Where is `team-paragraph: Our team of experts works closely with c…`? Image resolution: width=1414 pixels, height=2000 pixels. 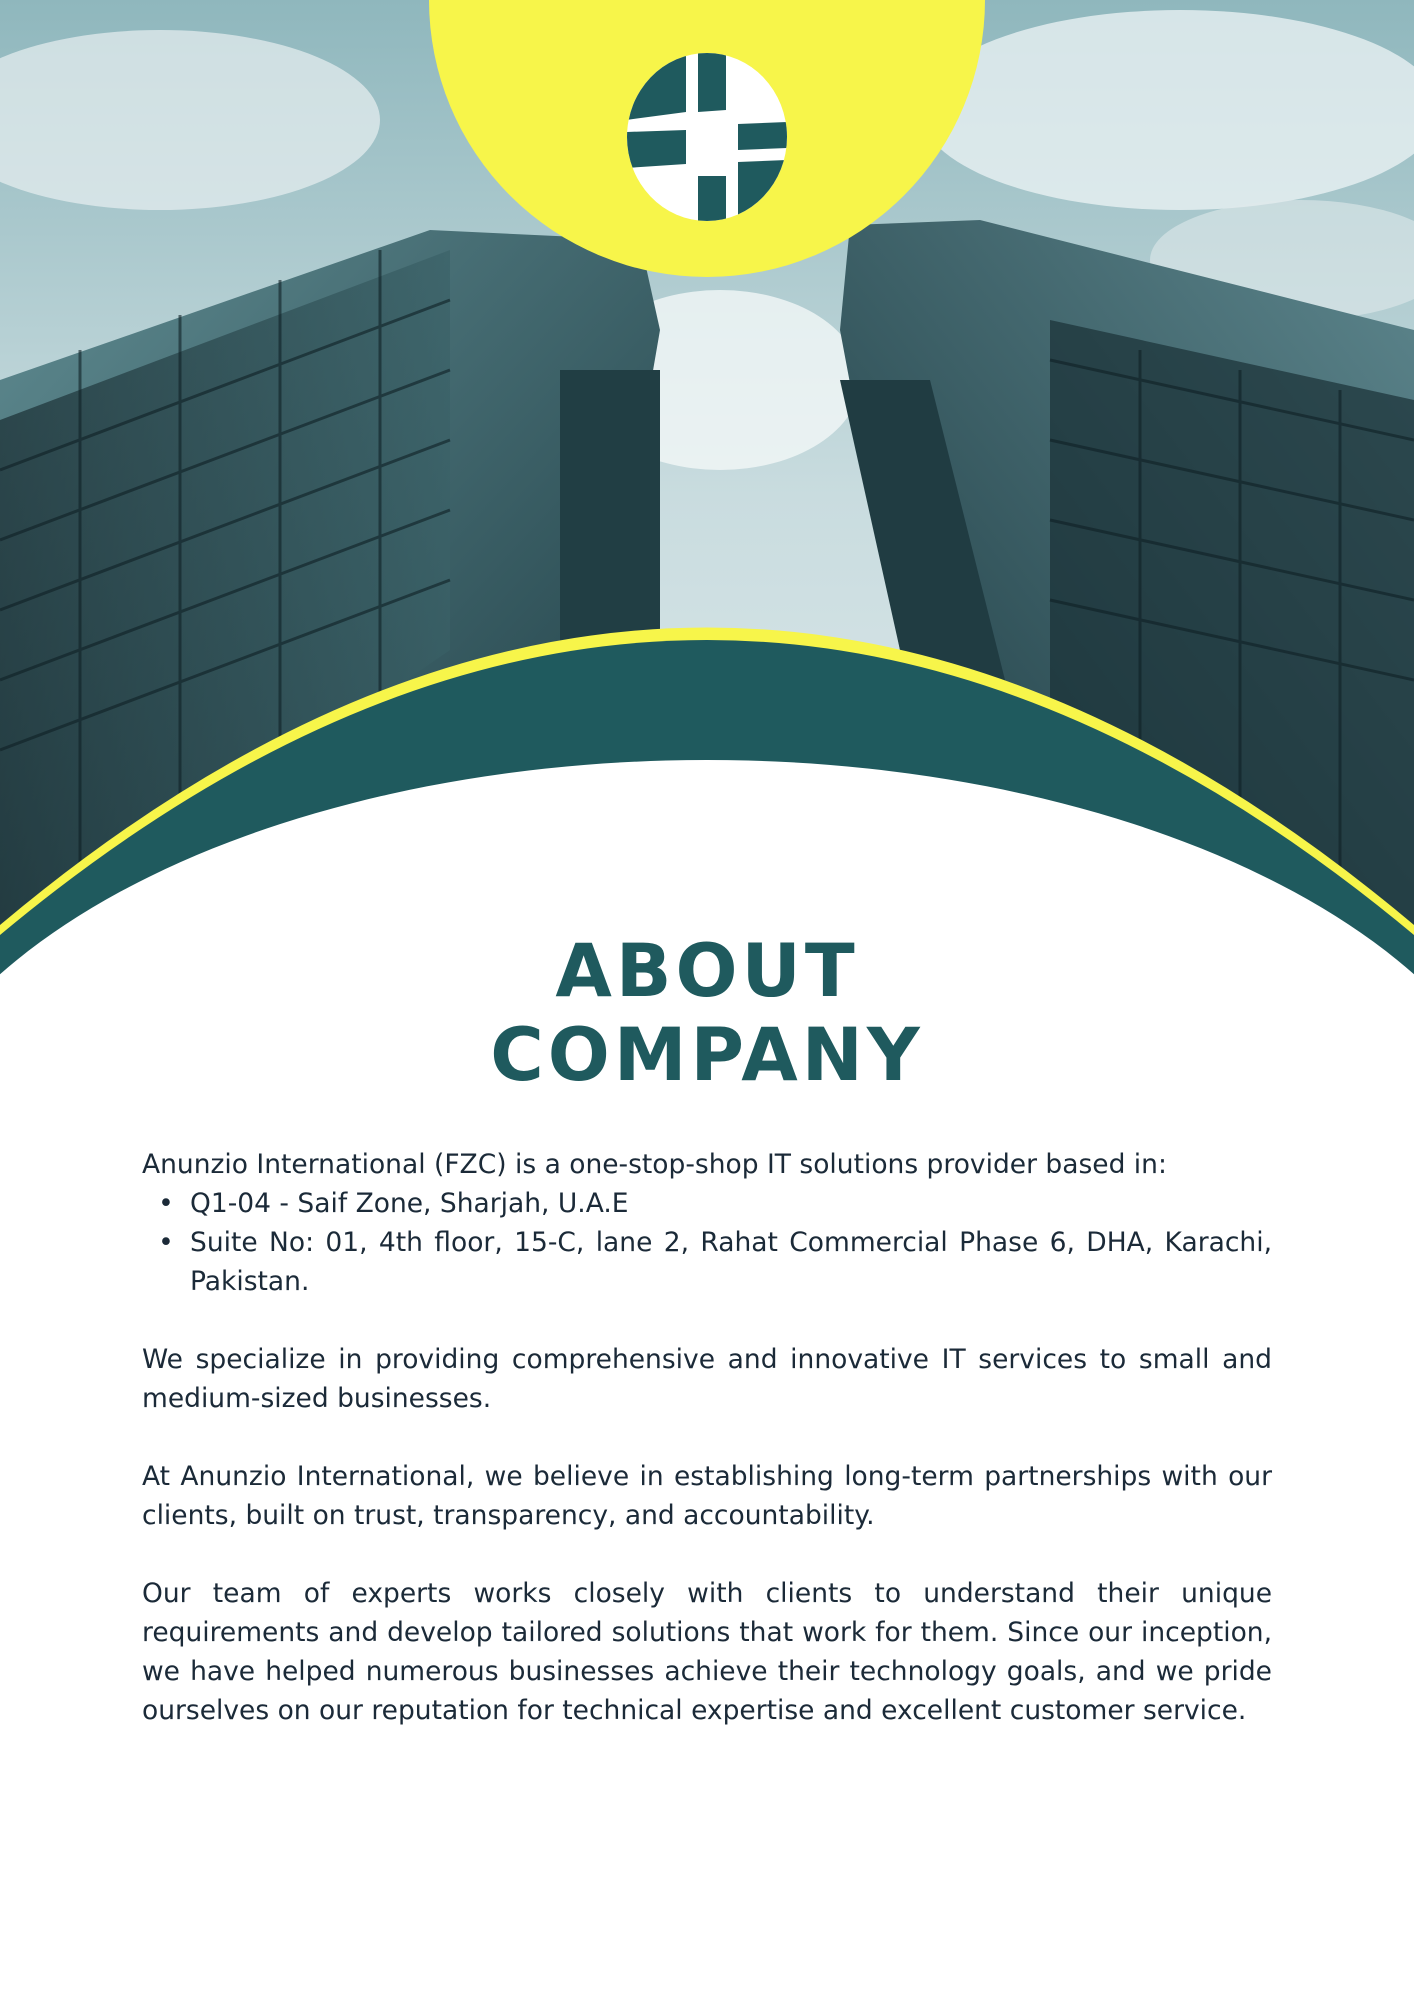
team-paragraph: Our team of experts works closely with c… is located at coordinates (707, 1652).